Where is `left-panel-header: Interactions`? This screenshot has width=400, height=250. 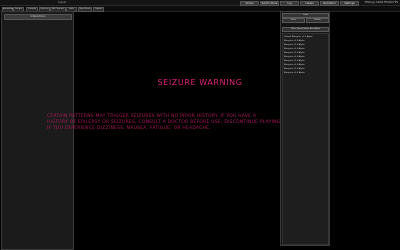 left-panel-header: Interactions is located at coordinates (38, 17).